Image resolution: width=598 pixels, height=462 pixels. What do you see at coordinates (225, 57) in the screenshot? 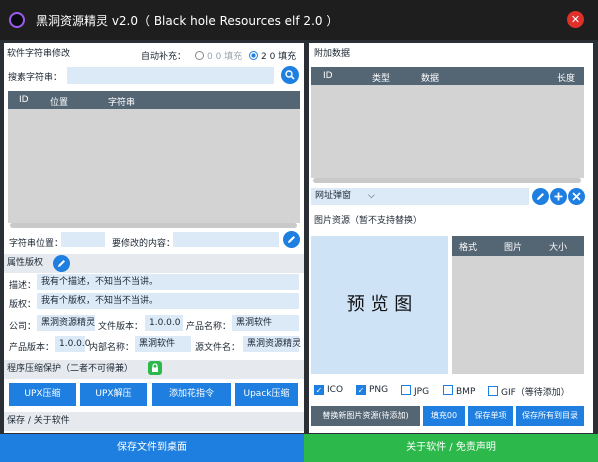
I see `fill-00-label: 0 0 填充` at bounding box center [225, 57].